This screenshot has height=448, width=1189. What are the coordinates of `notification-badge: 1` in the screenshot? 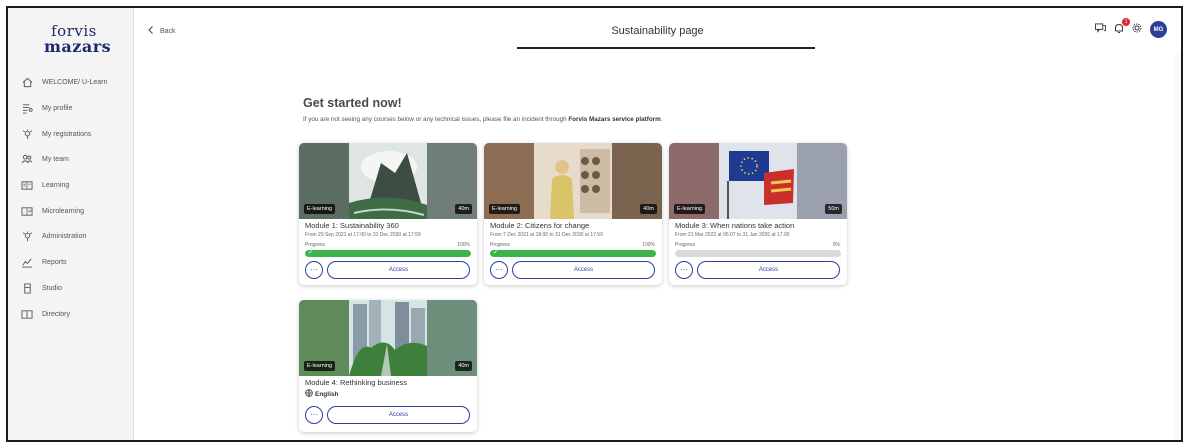 It's located at (1126, 21).